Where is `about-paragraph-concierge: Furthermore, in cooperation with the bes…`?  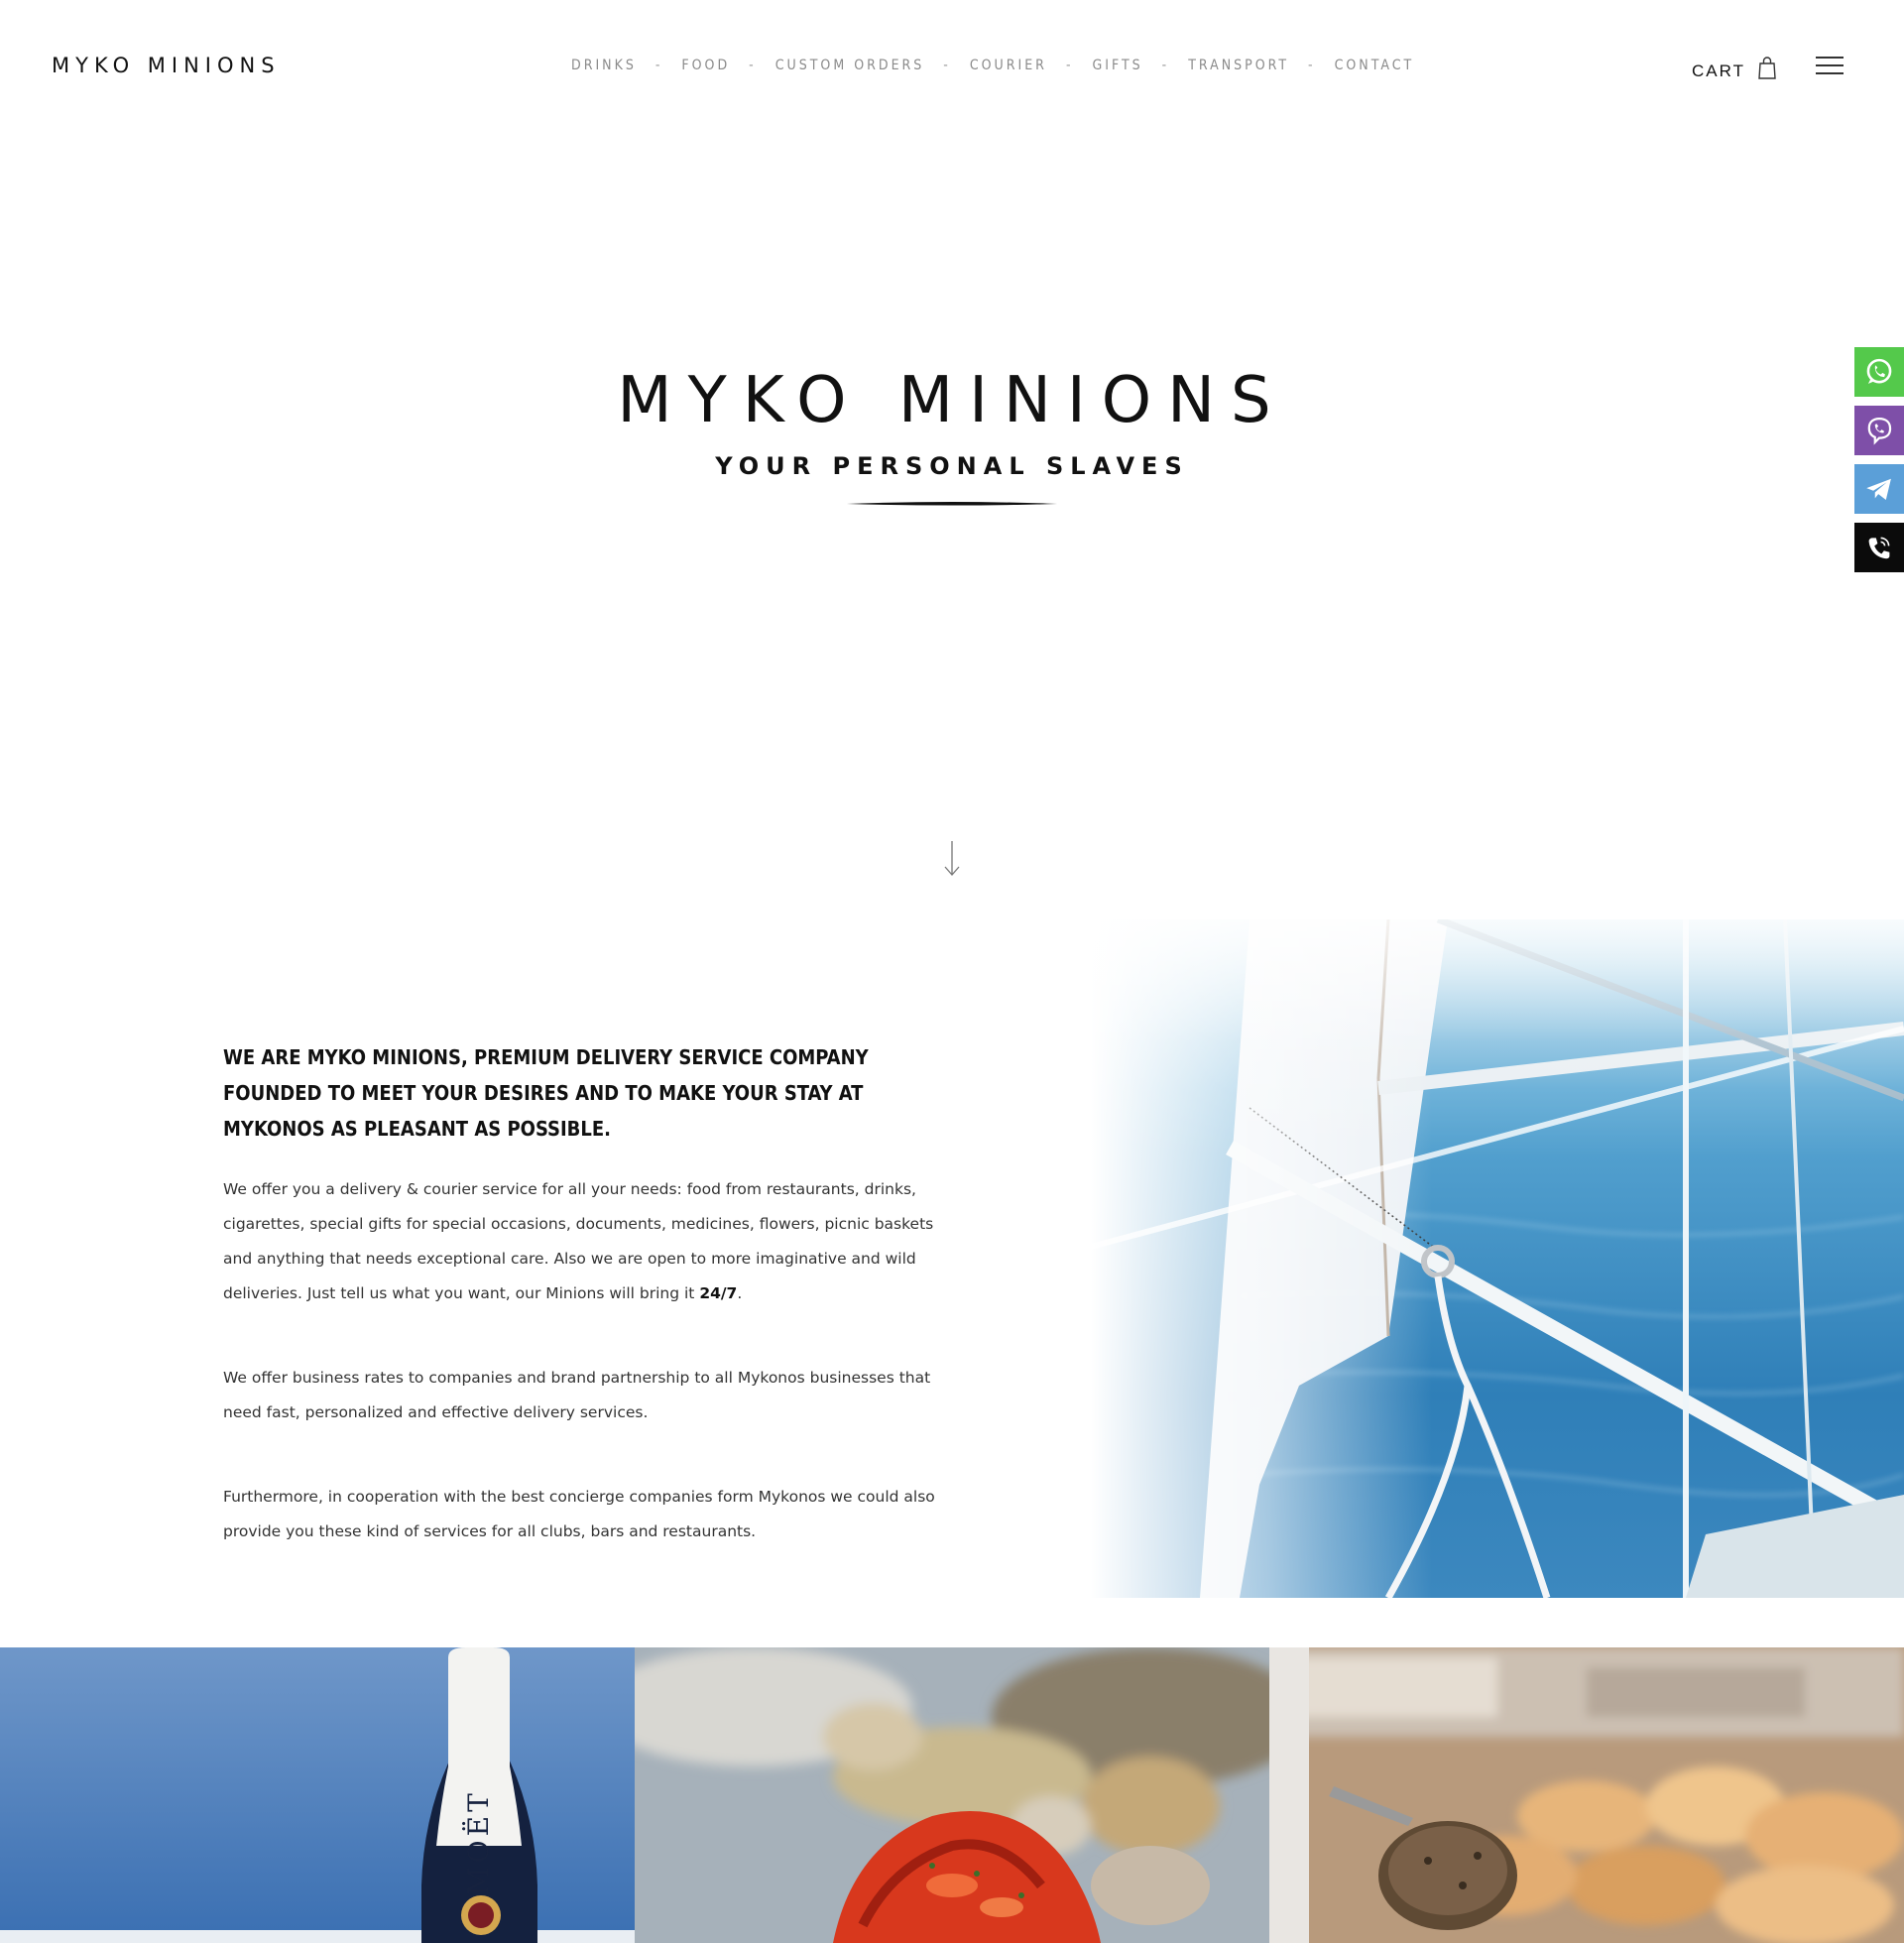 about-paragraph-concierge: Furthermore, in cooperation with the bes… is located at coordinates (579, 1514).